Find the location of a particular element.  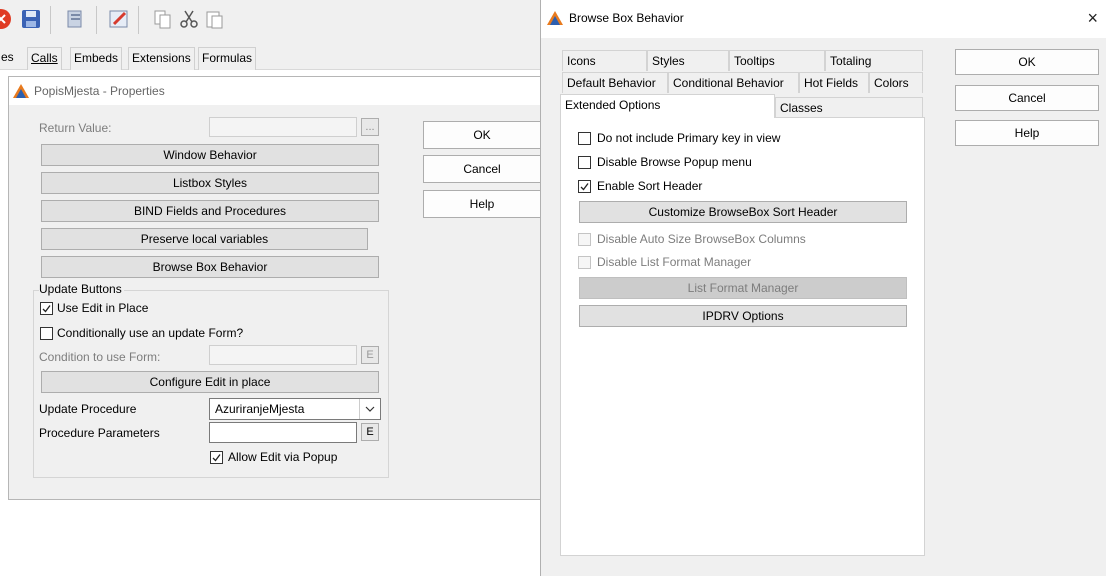

window-behavior-button: Window Behavior is located at coordinates (210, 155).